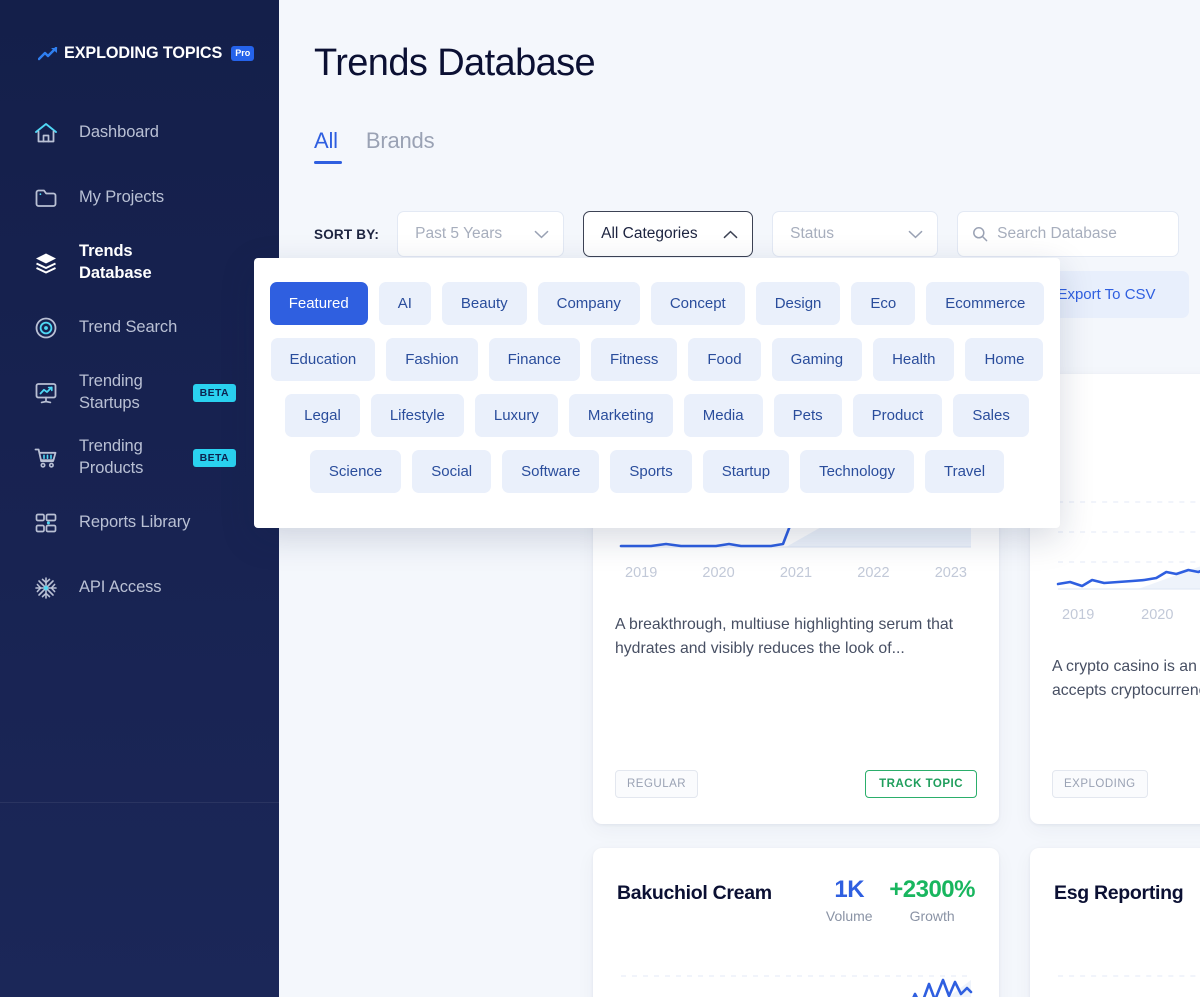 The image size is (1200, 997). What do you see at coordinates (128, 326) in the screenshot?
I see `sidebar-item-label: Trend Search` at bounding box center [128, 326].